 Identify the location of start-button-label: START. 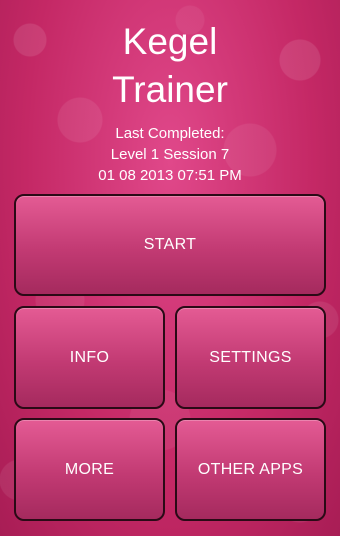
(170, 244).